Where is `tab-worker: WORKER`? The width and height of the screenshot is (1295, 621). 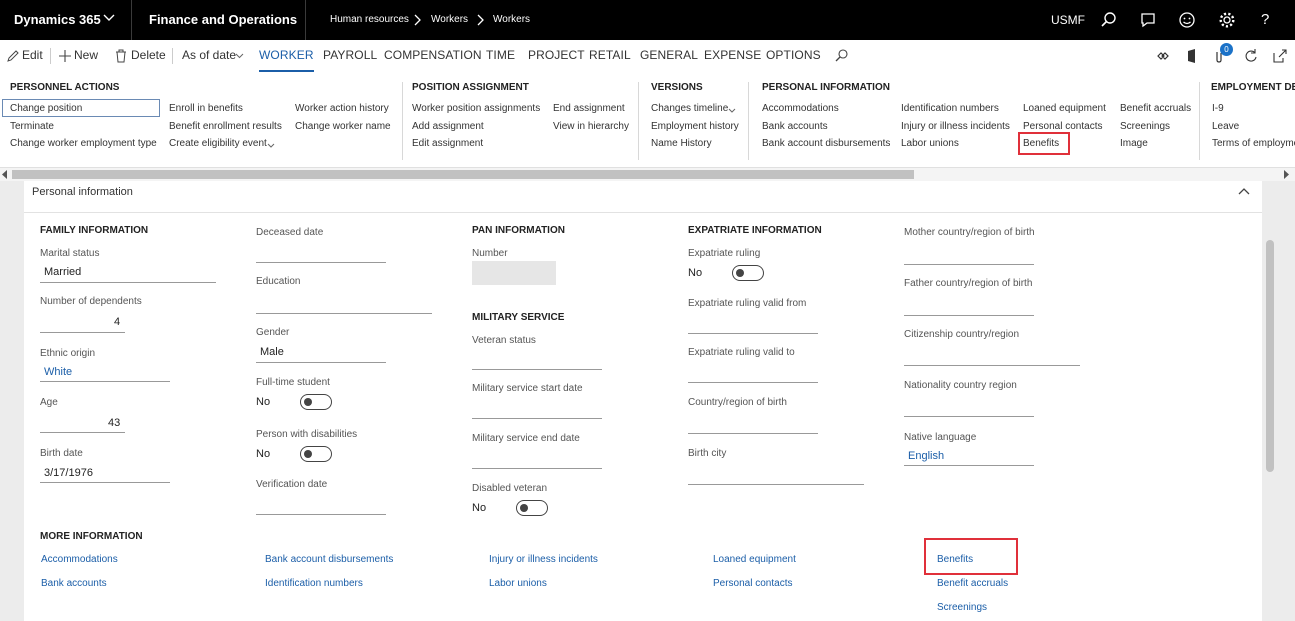
tab-worker: WORKER is located at coordinates (286, 56).